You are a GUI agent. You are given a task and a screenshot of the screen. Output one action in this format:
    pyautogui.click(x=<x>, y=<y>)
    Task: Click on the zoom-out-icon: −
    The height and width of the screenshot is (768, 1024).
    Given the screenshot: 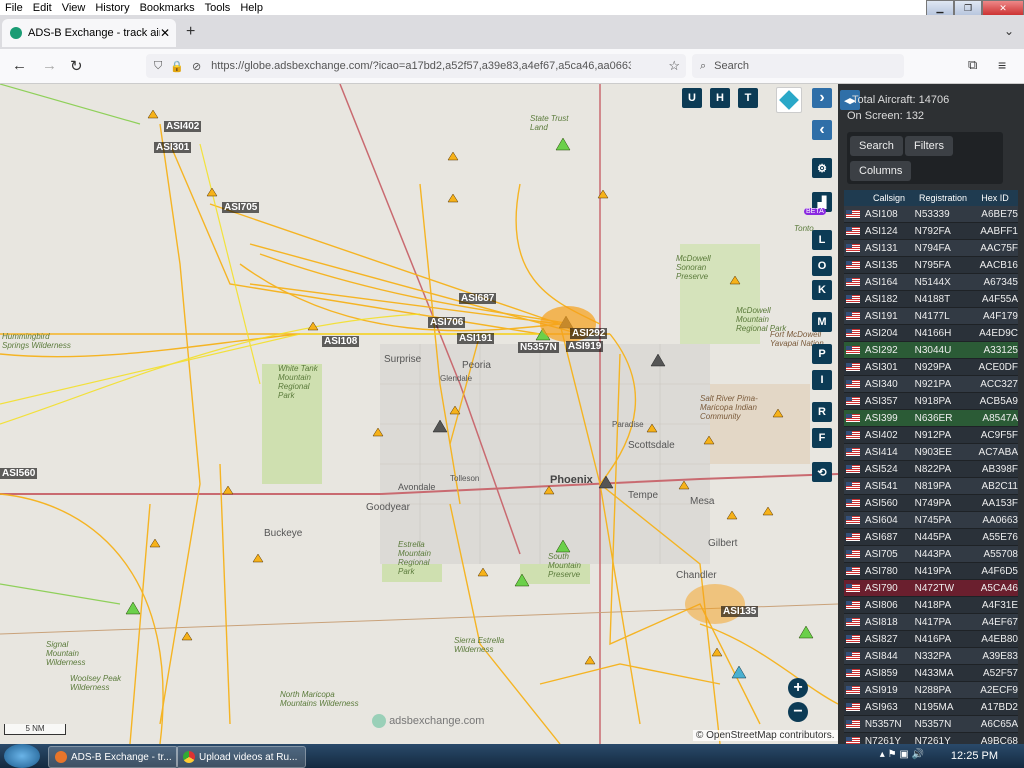 What is the action you would take?
    pyautogui.click(x=798, y=712)
    